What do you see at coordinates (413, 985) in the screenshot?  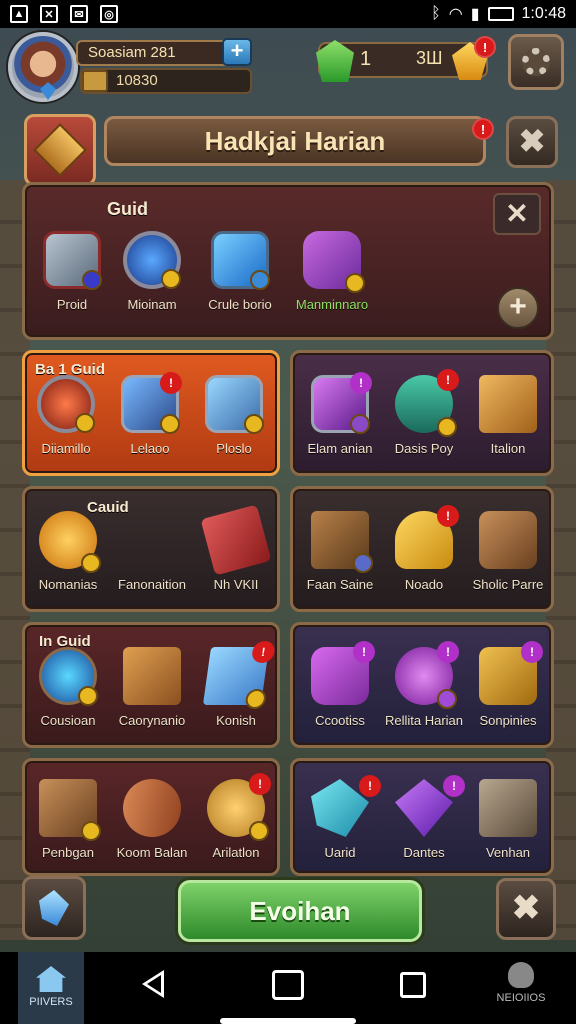 I see `recents-button` at bounding box center [413, 985].